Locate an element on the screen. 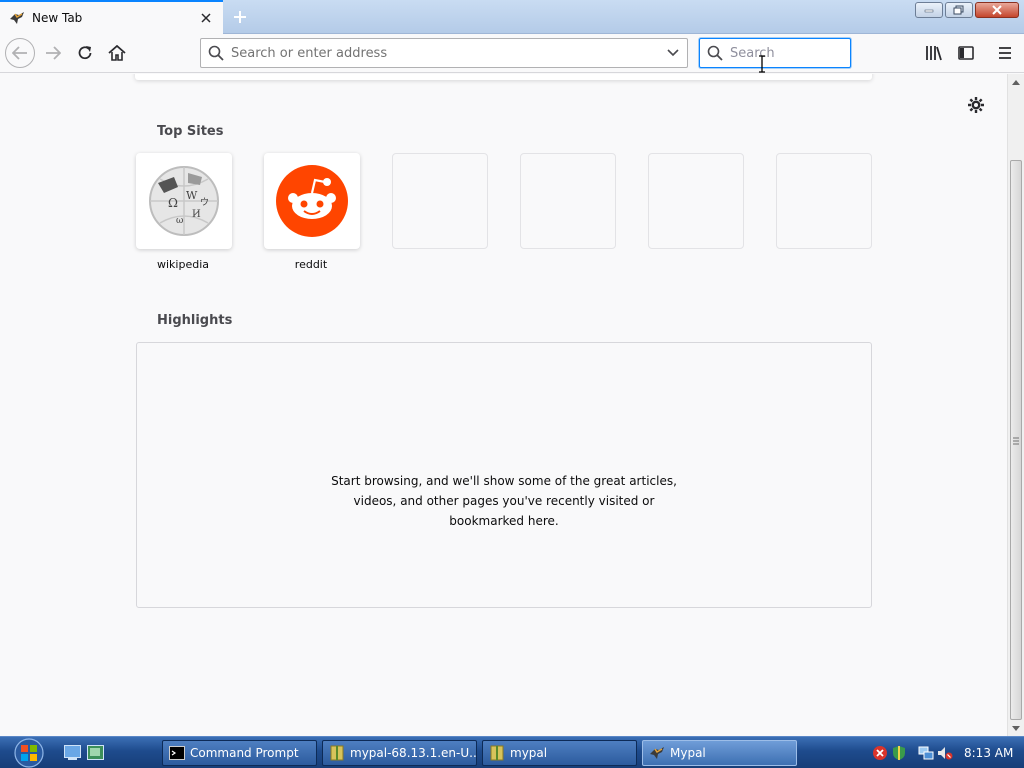 Image resolution: width=1024 pixels, height=768 pixels. window-controls is located at coordinates (967, 10).